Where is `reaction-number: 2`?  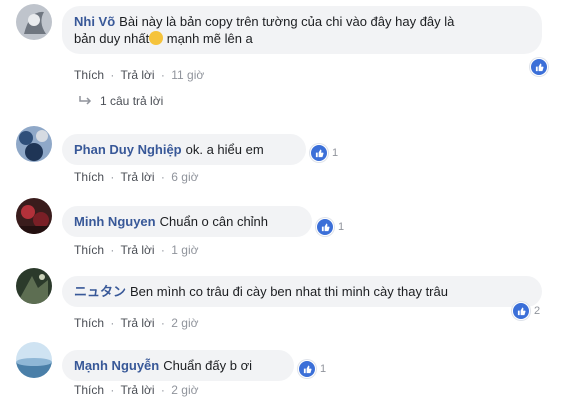
reaction-number: 2 is located at coordinates (537, 311).